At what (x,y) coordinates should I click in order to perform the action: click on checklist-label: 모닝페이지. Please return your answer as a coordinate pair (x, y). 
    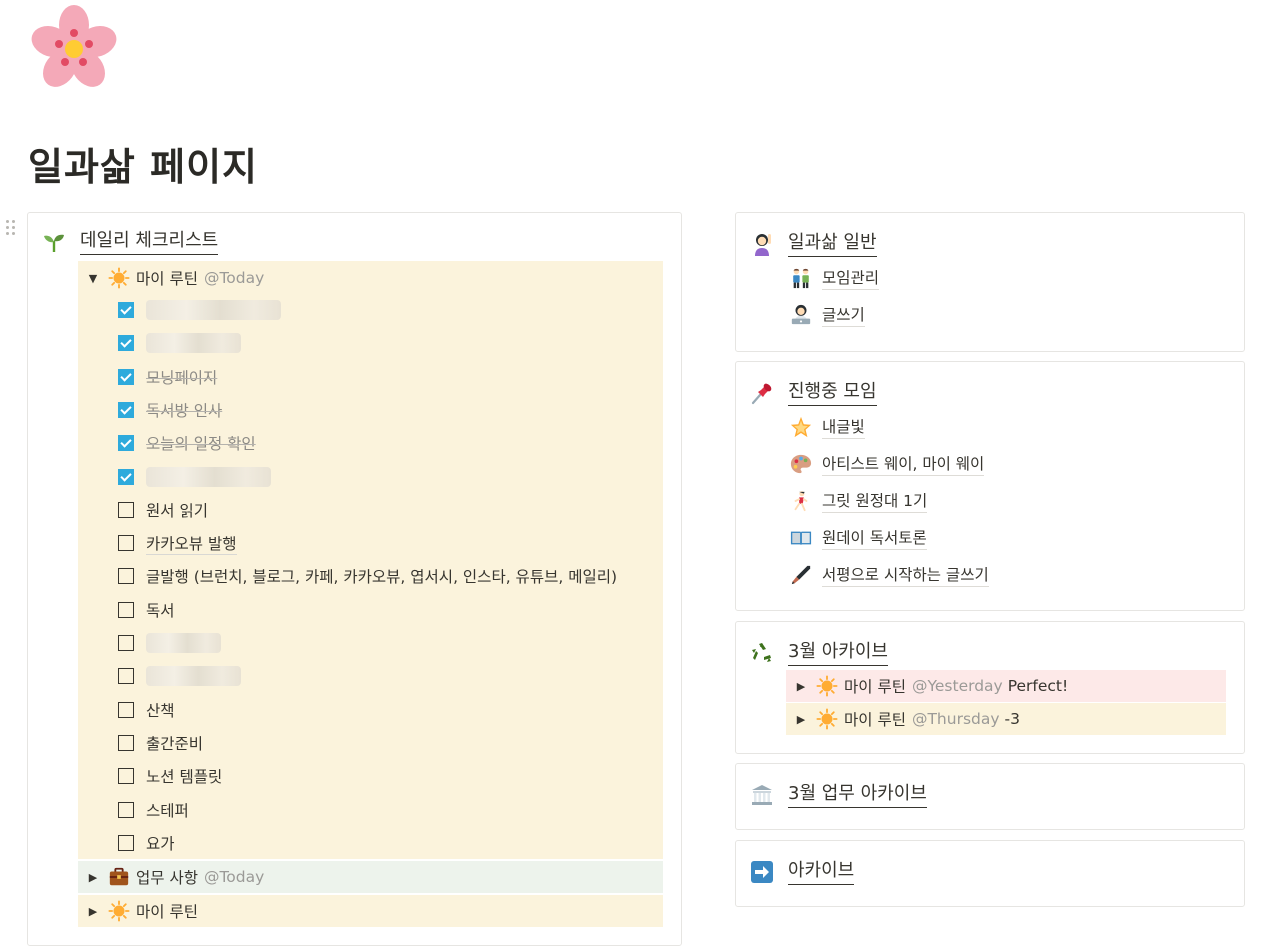
    Looking at the image, I should click on (182, 377).